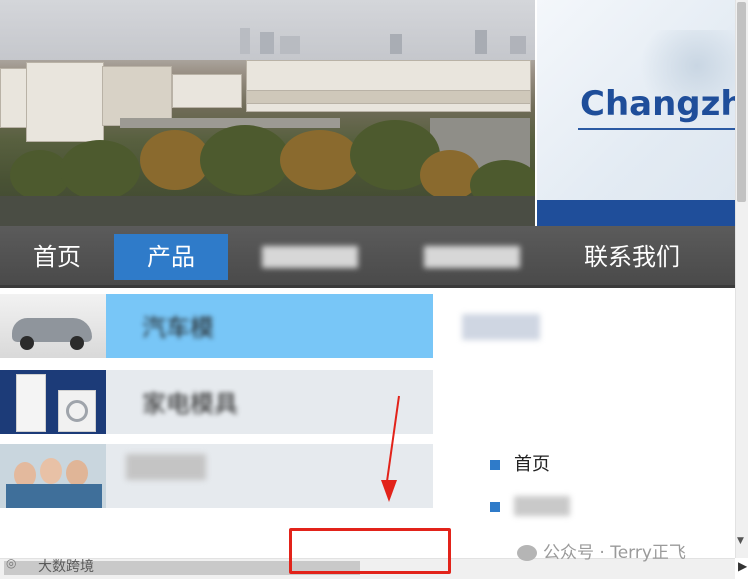 The image size is (748, 579). I want to click on nav-item-products: 产品, so click(171, 257).